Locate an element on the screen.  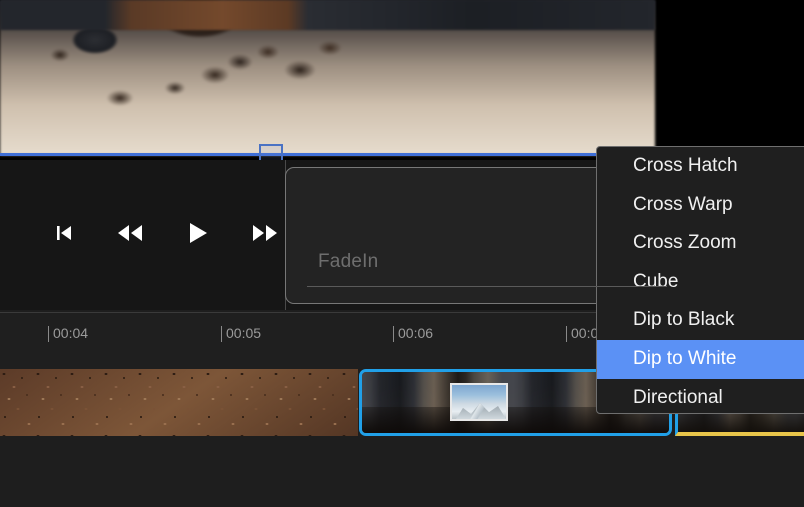
dropdown-item: Cross Zoom is located at coordinates (700, 243).